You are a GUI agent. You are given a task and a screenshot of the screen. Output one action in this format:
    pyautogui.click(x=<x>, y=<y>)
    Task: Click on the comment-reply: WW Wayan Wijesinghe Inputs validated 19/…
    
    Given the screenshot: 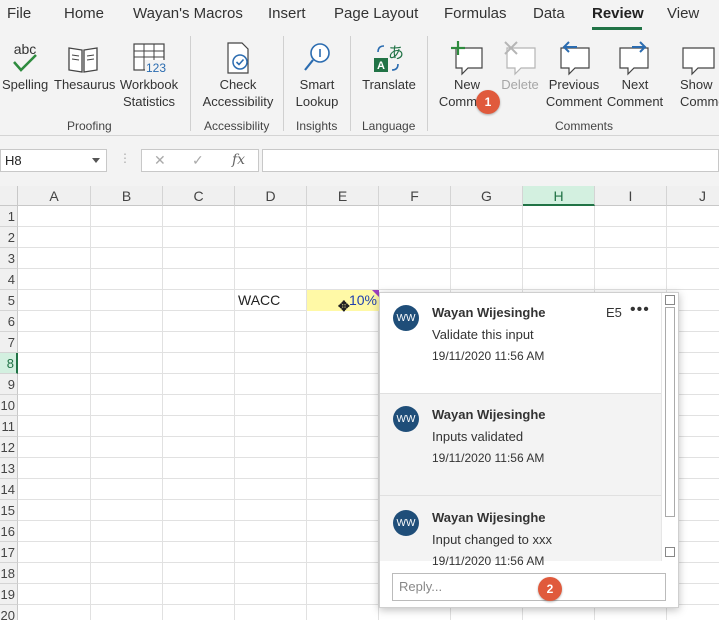 What is the action you would take?
    pyautogui.click(x=520, y=444)
    